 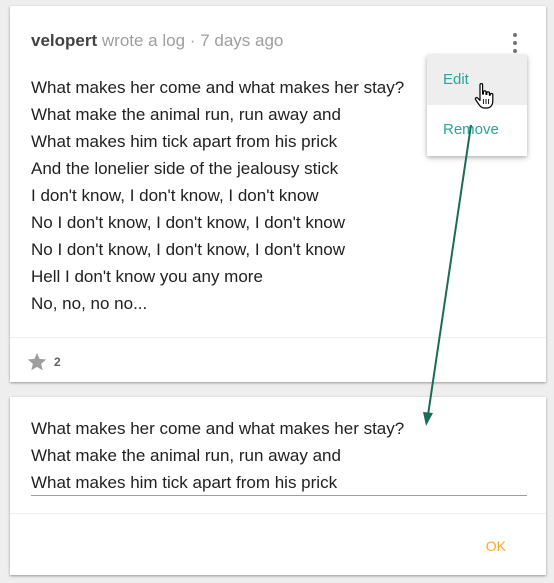 What do you see at coordinates (37, 362) in the screenshot?
I see `star-icon` at bounding box center [37, 362].